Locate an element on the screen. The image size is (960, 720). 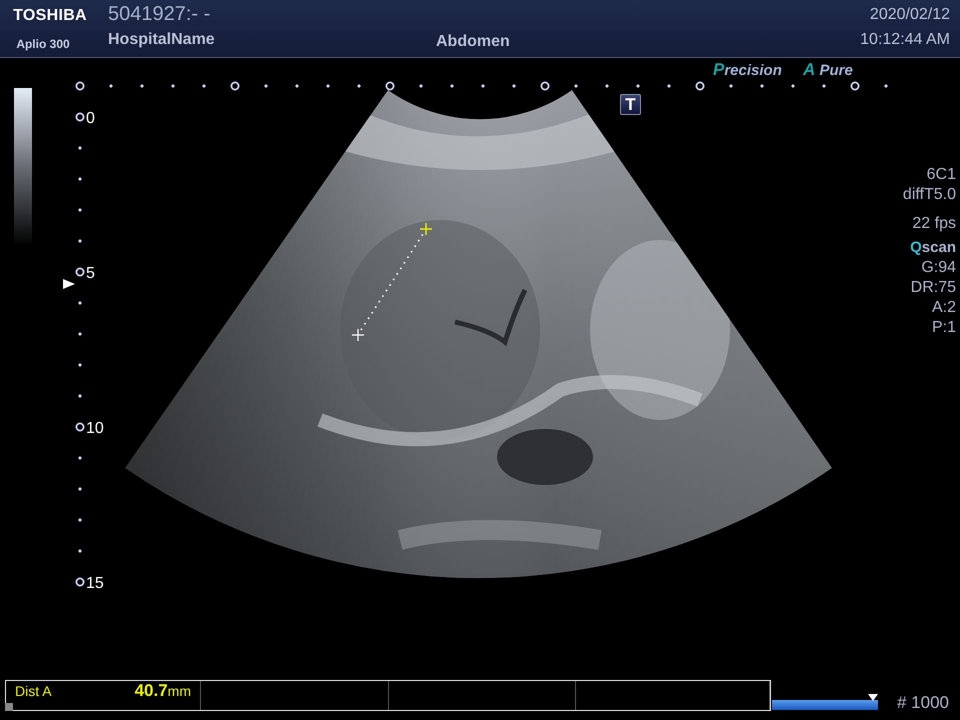
model-name: Aplio 300 is located at coordinates (43, 44).